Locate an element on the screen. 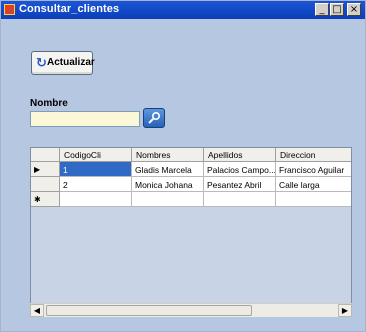  cell-direccion: Francisco Aguilar is located at coordinates (313, 169).